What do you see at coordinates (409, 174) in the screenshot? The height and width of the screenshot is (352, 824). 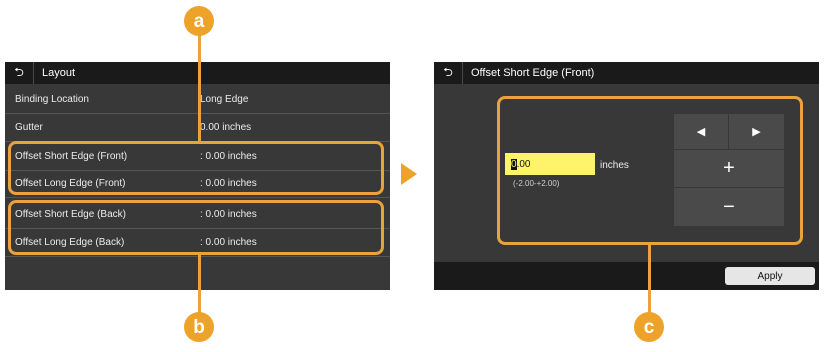 I see `transition-arrow-icon` at bounding box center [409, 174].